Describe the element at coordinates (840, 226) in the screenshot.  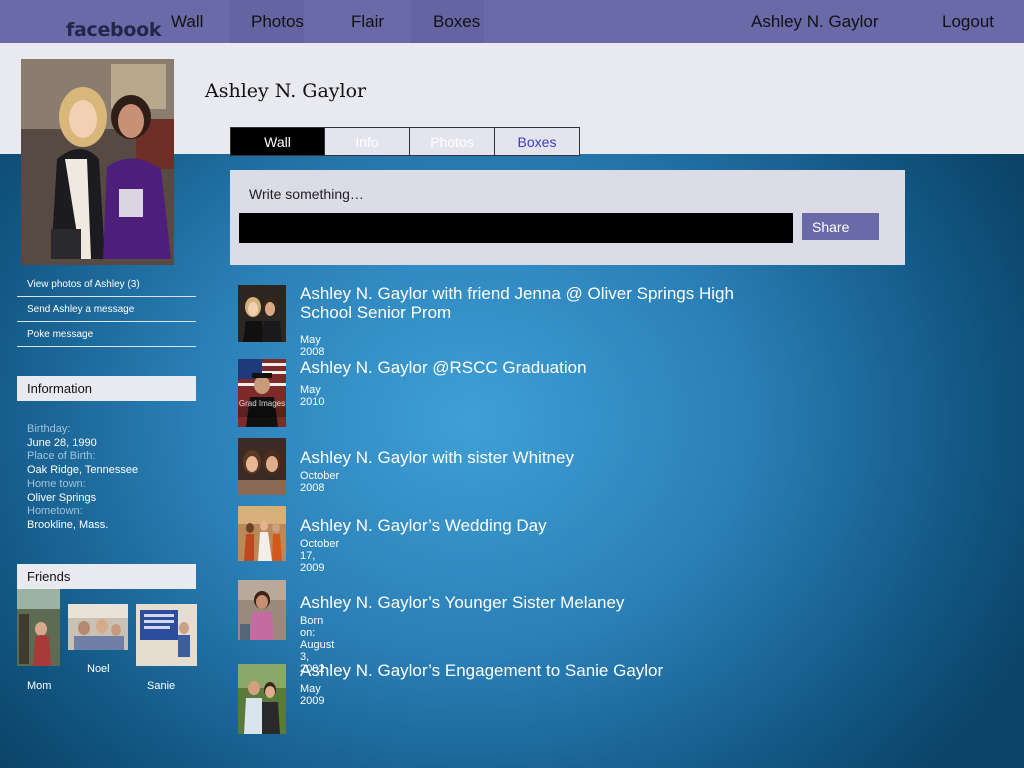
I see `share-button: Share` at that location.